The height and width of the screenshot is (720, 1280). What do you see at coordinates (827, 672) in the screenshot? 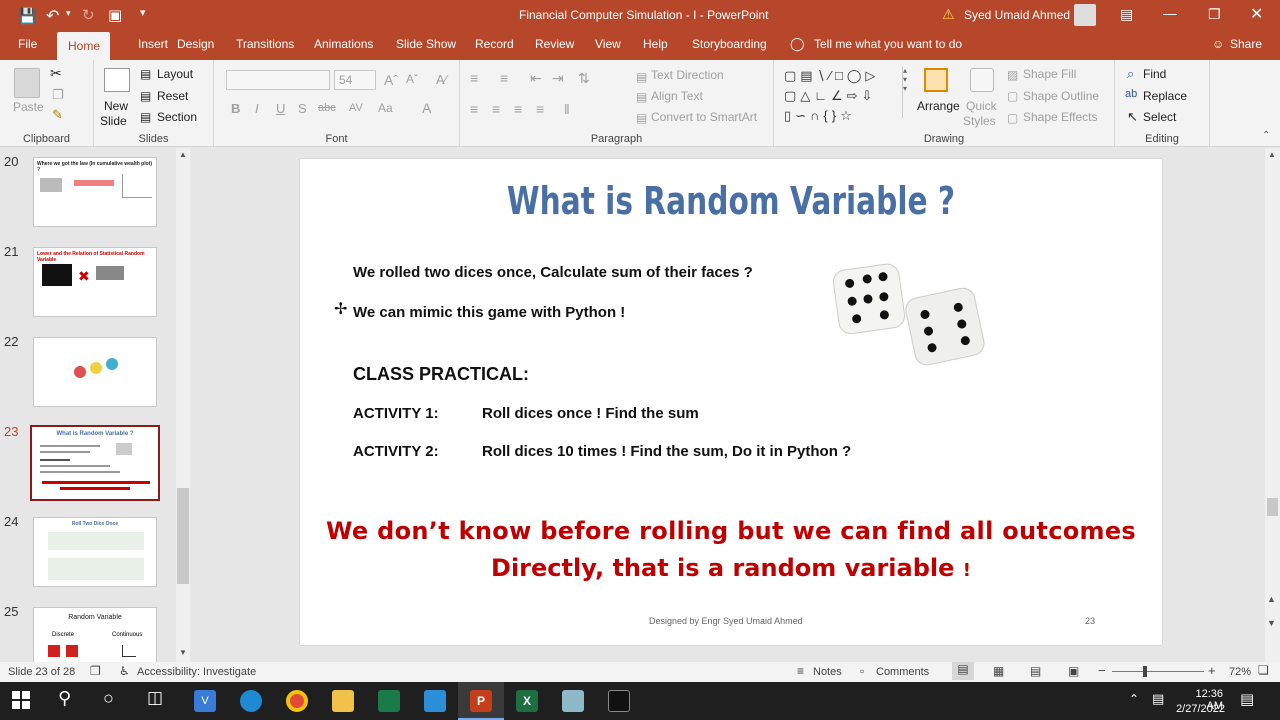
I see `notes-button: Notes` at bounding box center [827, 672].